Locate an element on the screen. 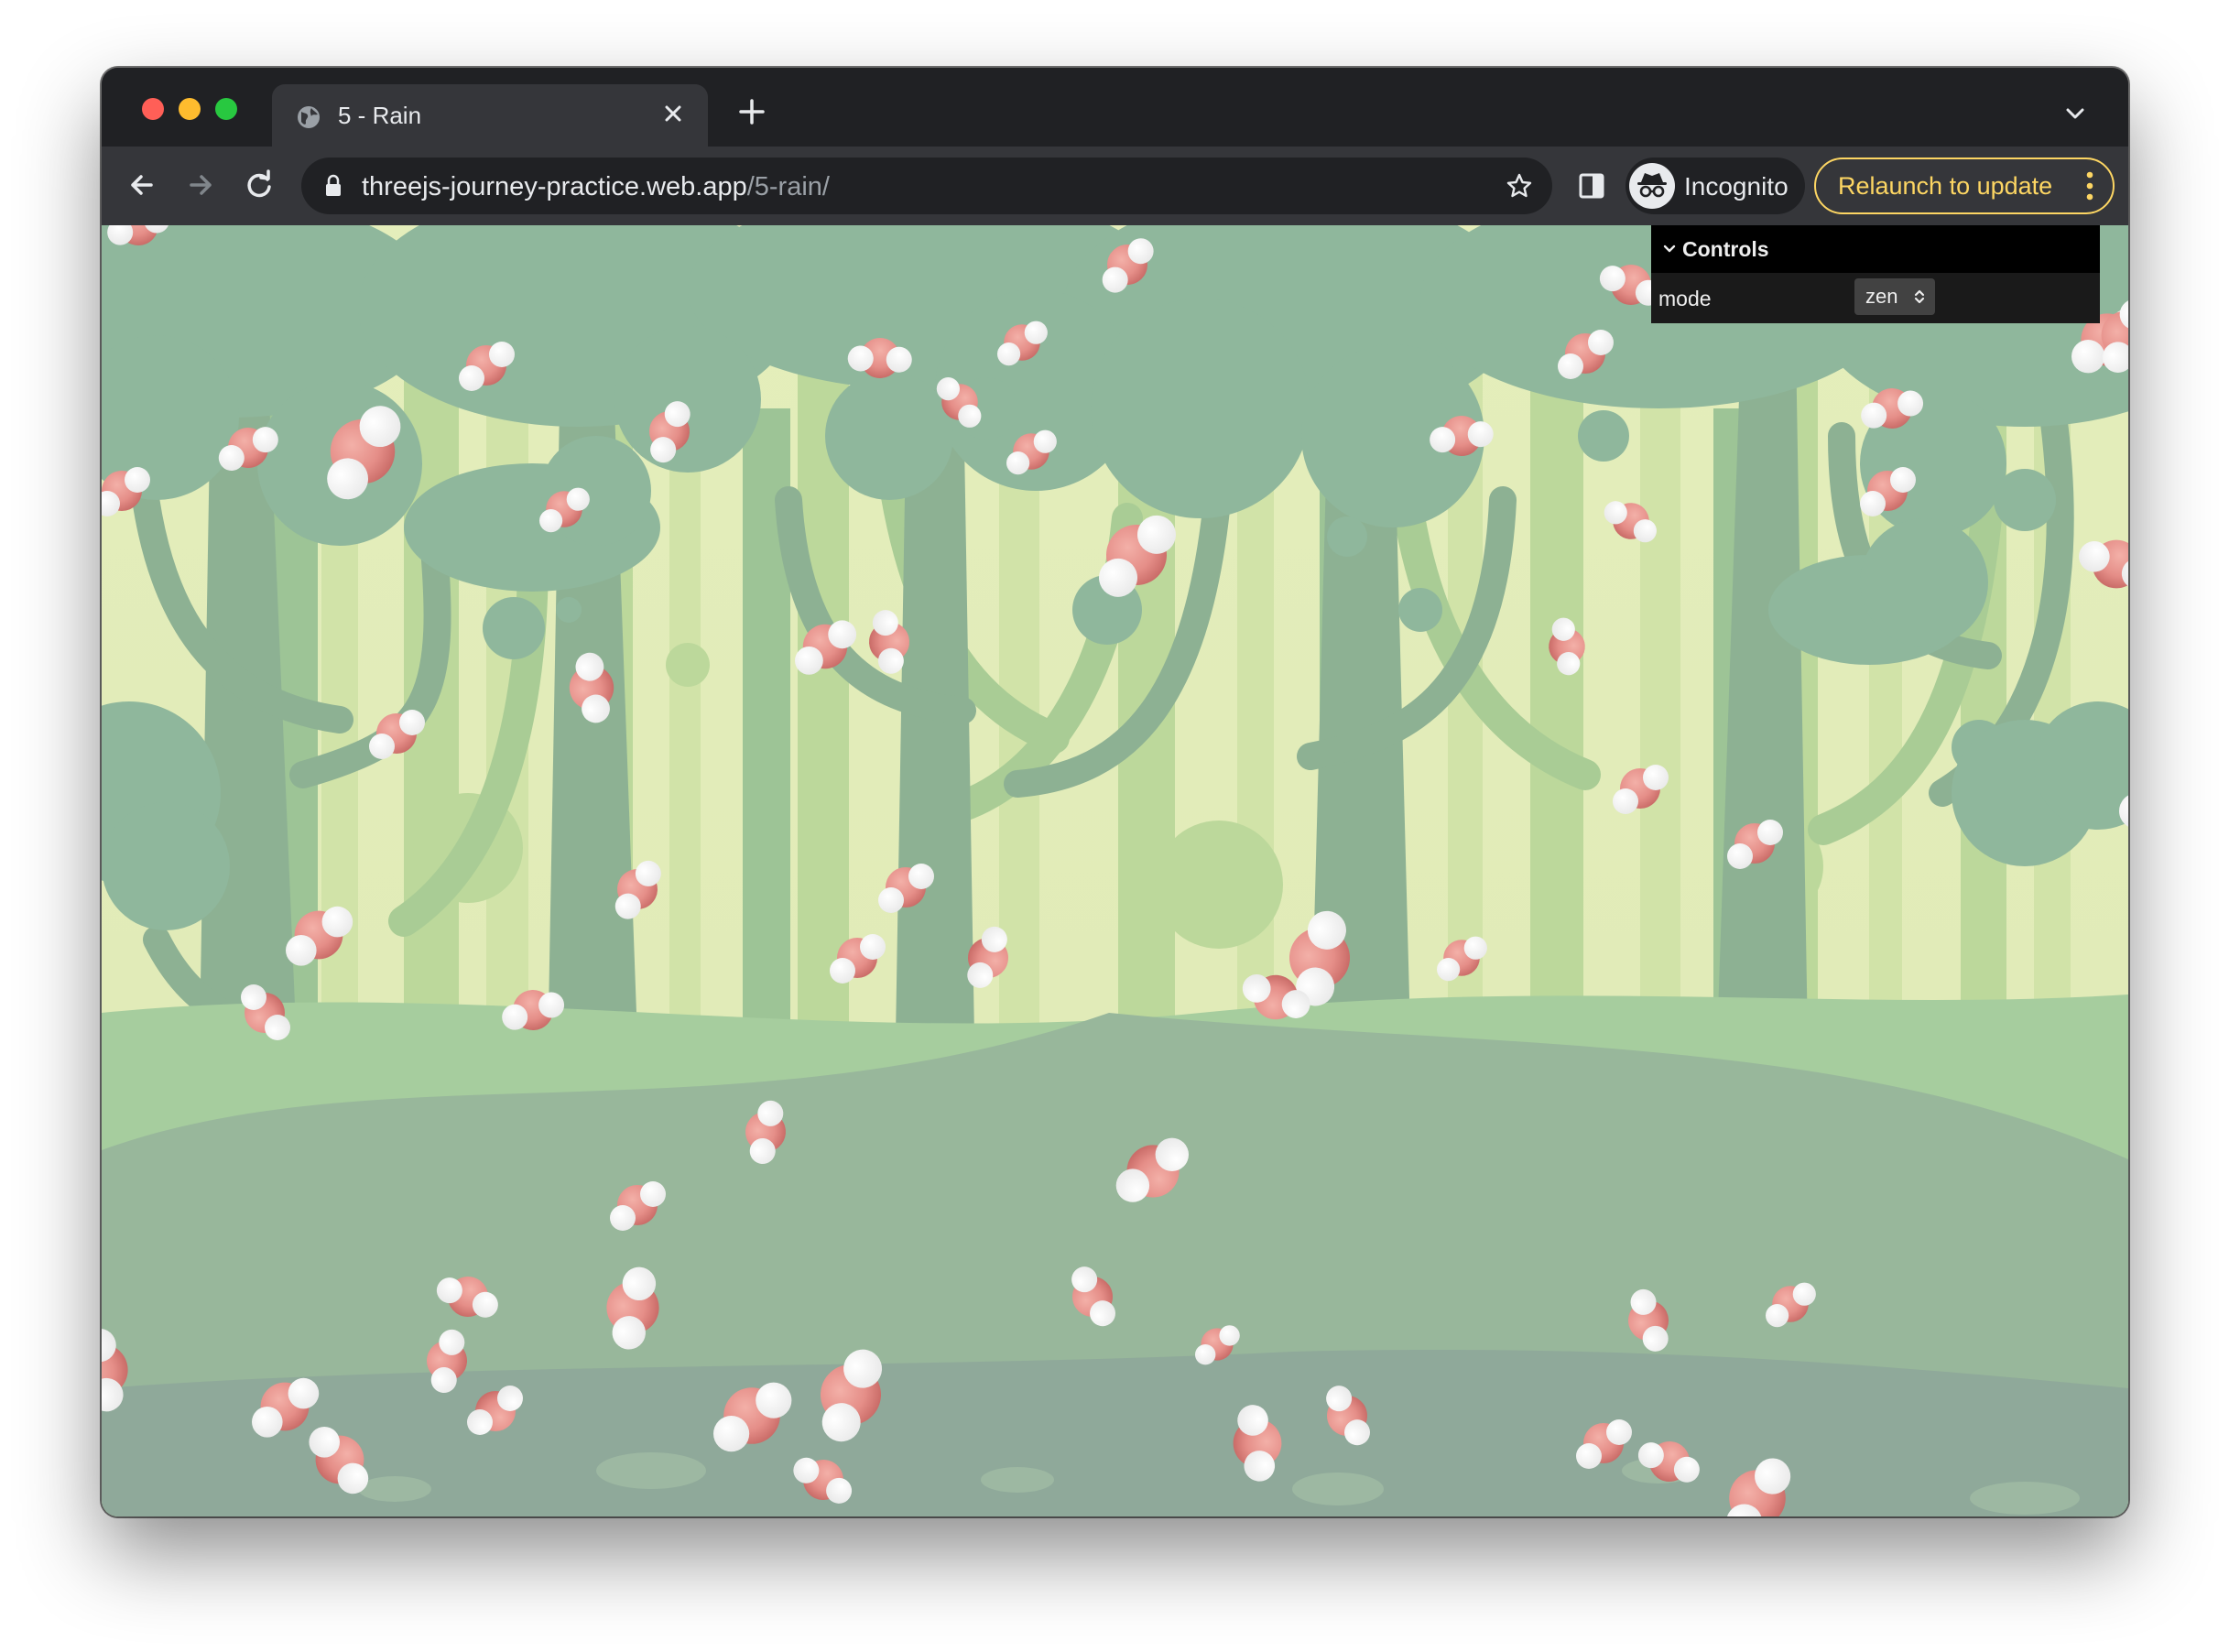 The height and width of the screenshot is (1652, 2229). tab-title: 5 - Rain is located at coordinates (380, 116).